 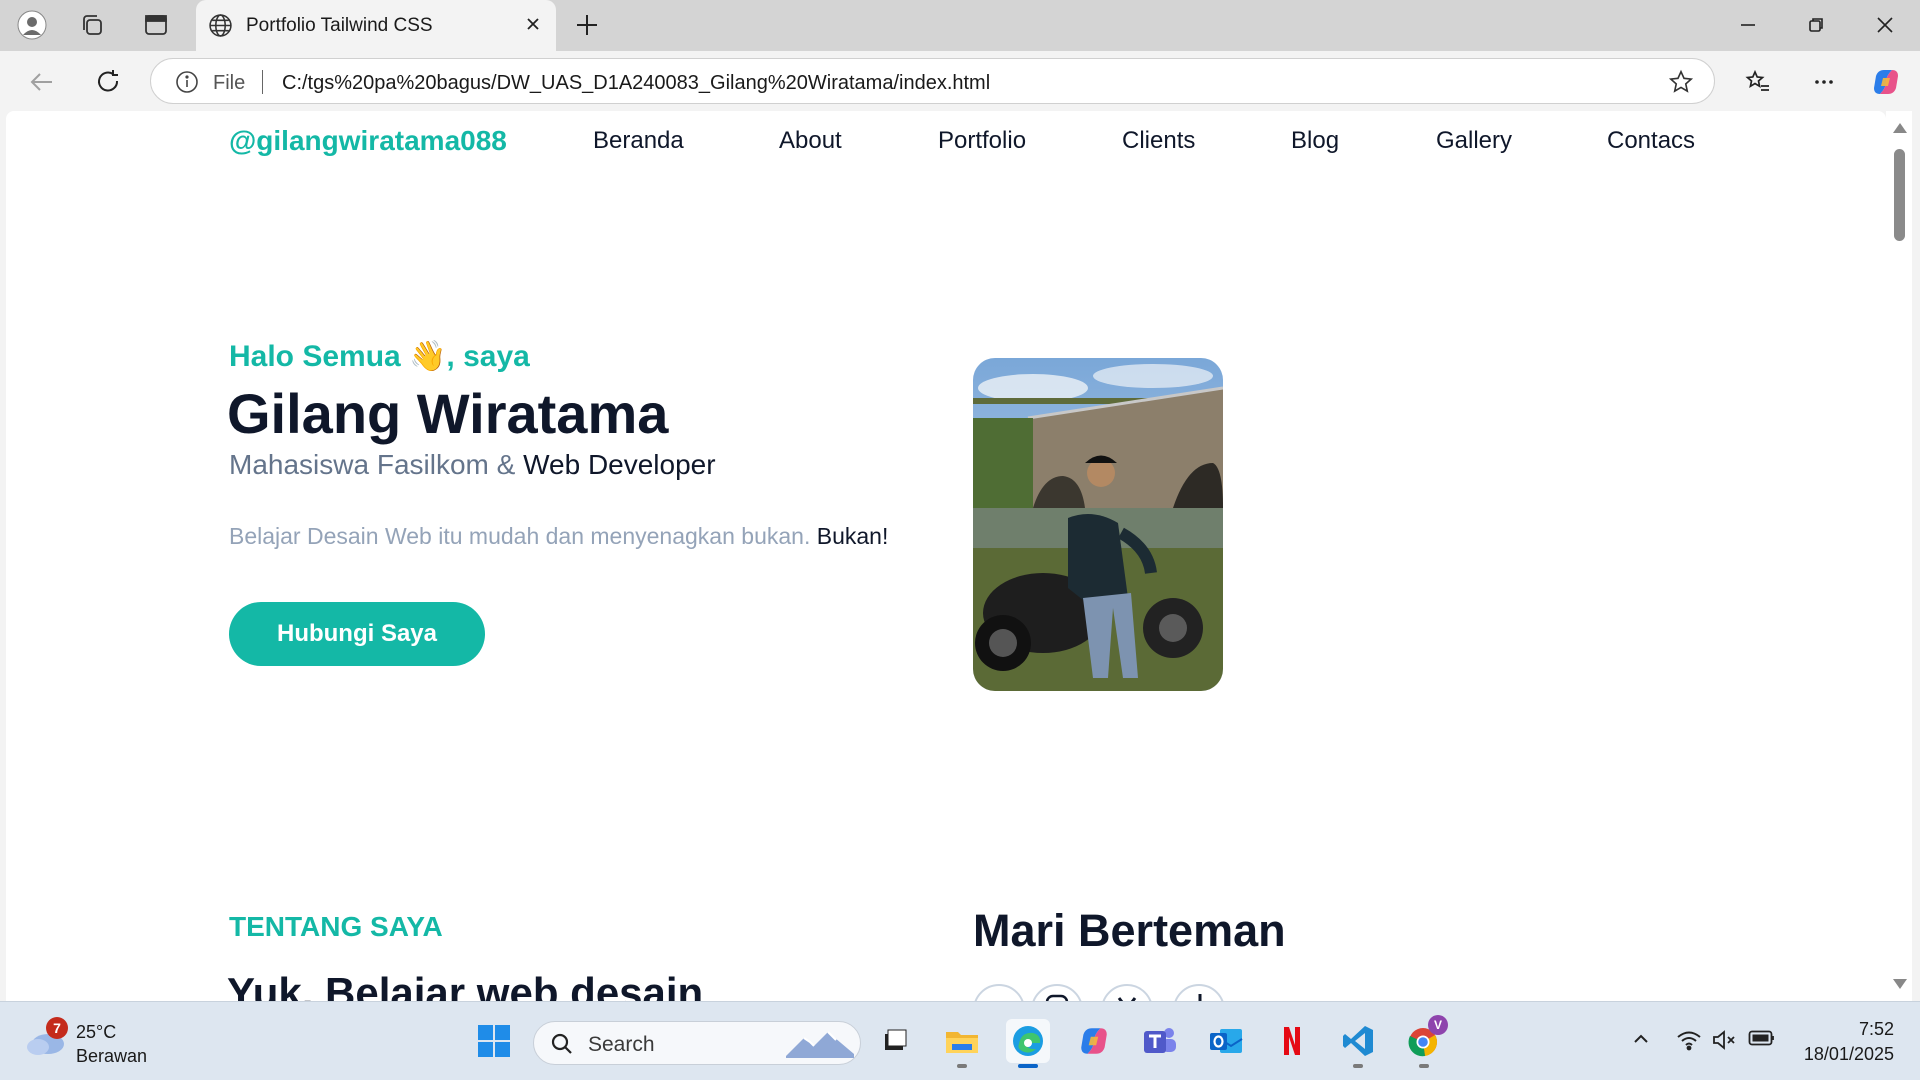 I want to click on weather-temperature: 25°C, so click(x=96, y=1032).